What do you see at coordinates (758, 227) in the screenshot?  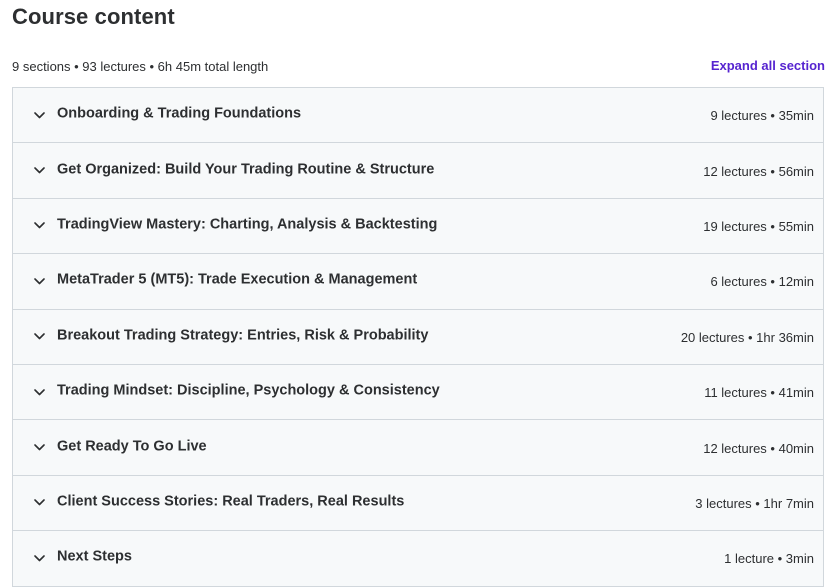 I see `section-meta: 19 lectures • 55min` at bounding box center [758, 227].